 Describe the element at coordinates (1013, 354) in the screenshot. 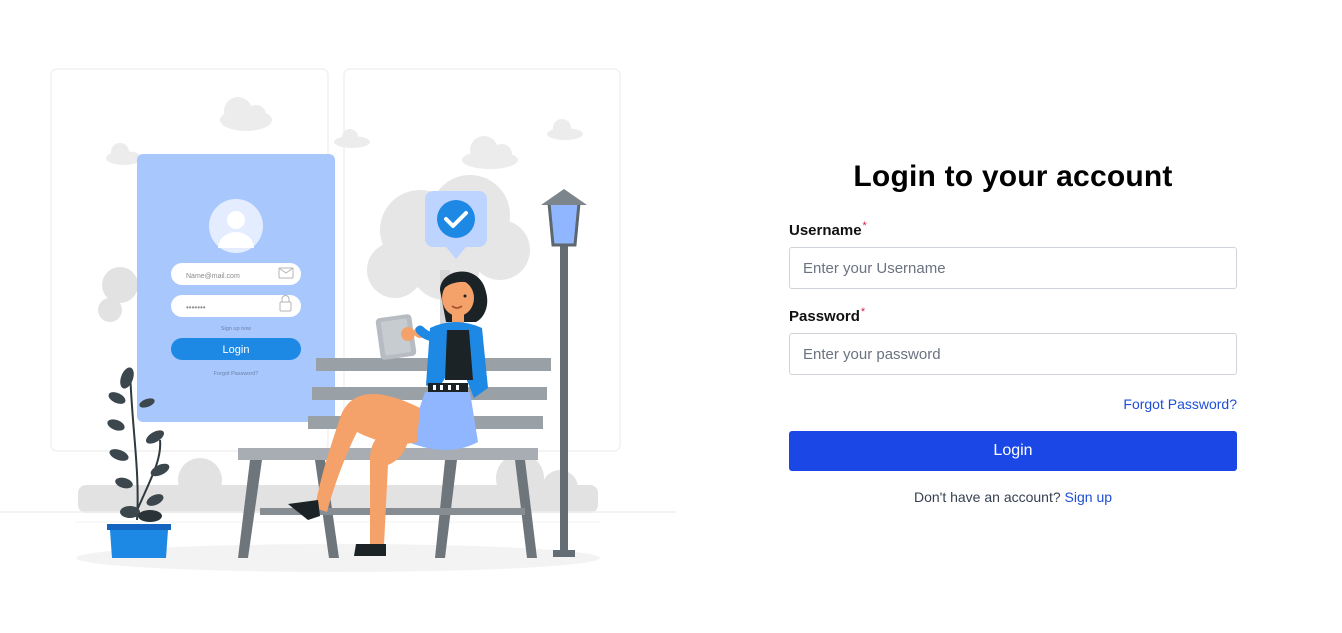

I see `password-input` at that location.